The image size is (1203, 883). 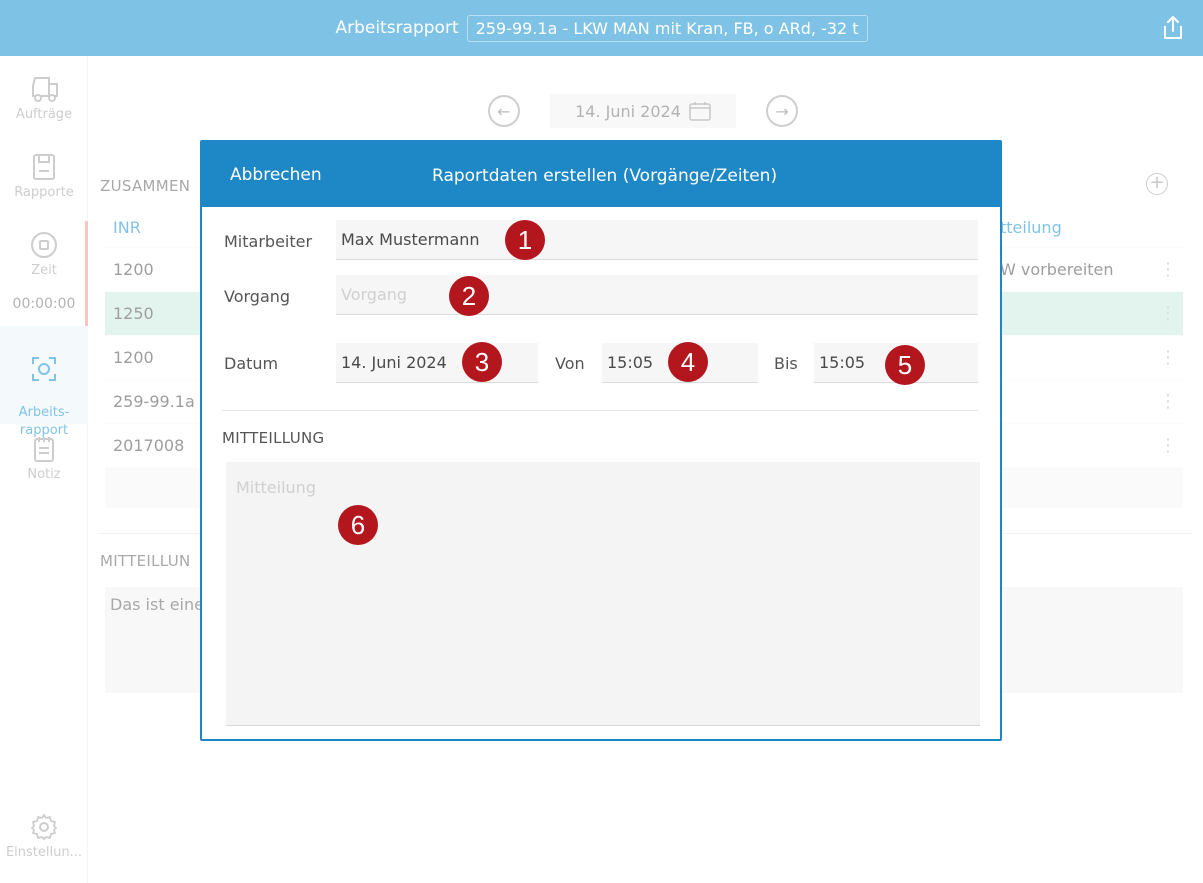 I want to click on employee-label: Mitarbeiter, so click(x=268, y=241).